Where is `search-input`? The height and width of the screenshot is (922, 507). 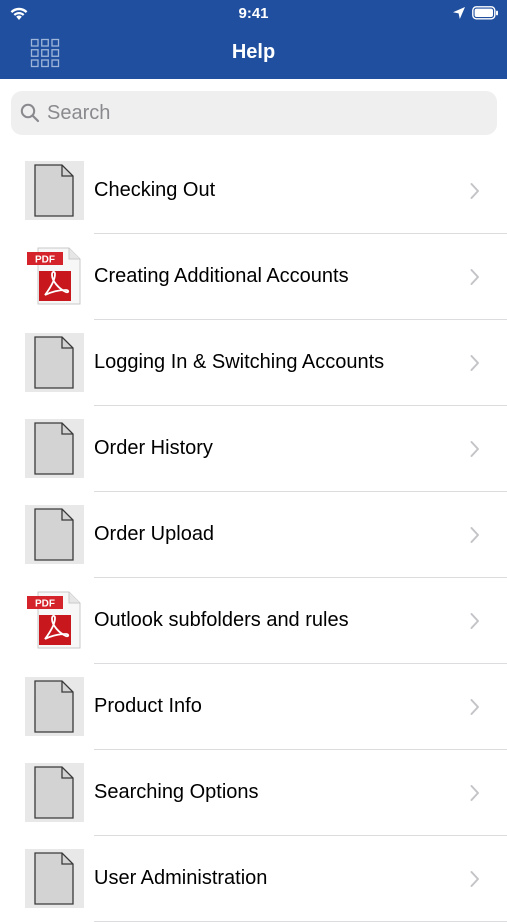
search-input is located at coordinates (262, 113).